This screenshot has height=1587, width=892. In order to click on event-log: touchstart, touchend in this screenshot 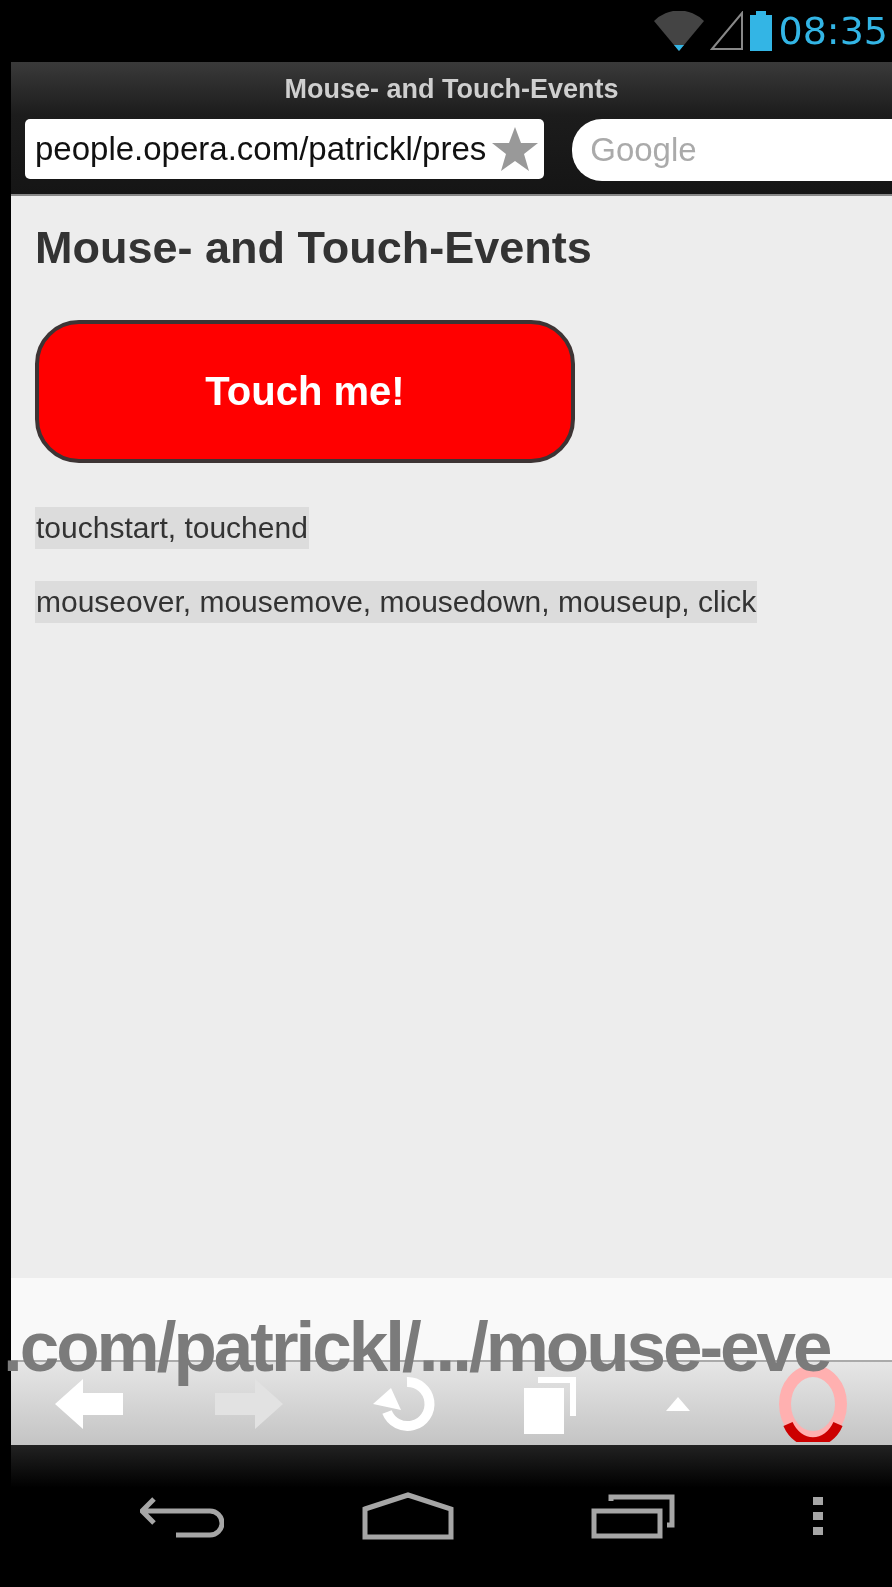, I will do `click(172, 528)`.